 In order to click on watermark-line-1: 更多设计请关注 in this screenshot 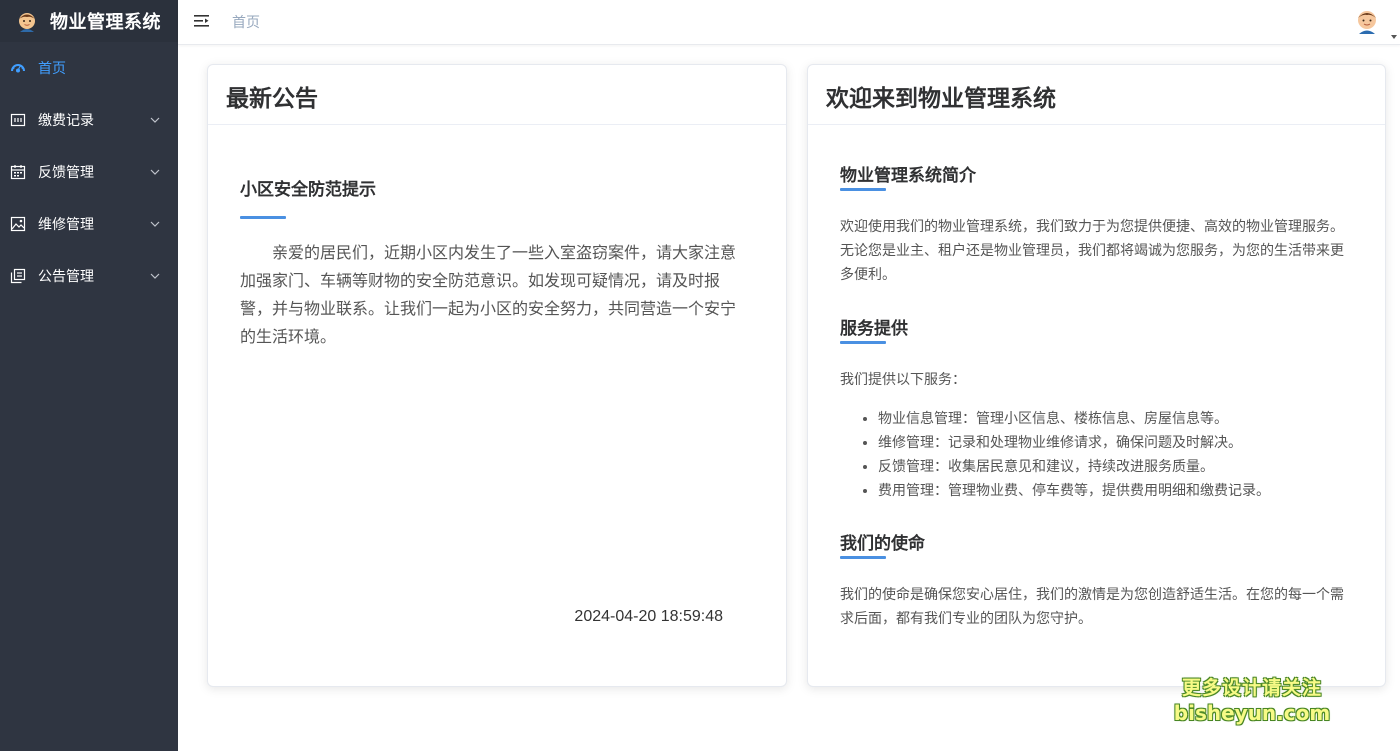, I will do `click(1251, 688)`.